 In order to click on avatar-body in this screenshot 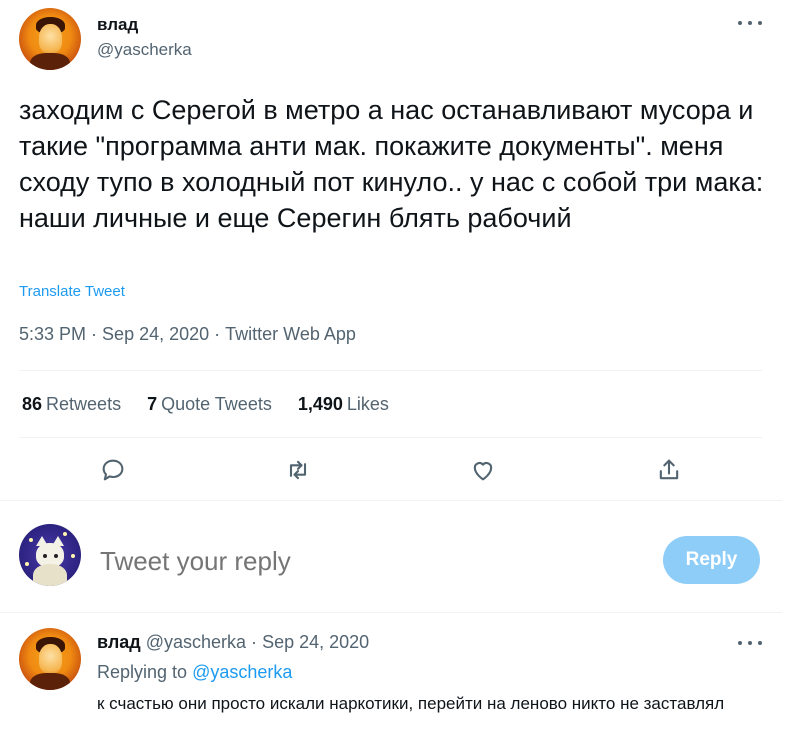, I will do `click(50, 61)`.